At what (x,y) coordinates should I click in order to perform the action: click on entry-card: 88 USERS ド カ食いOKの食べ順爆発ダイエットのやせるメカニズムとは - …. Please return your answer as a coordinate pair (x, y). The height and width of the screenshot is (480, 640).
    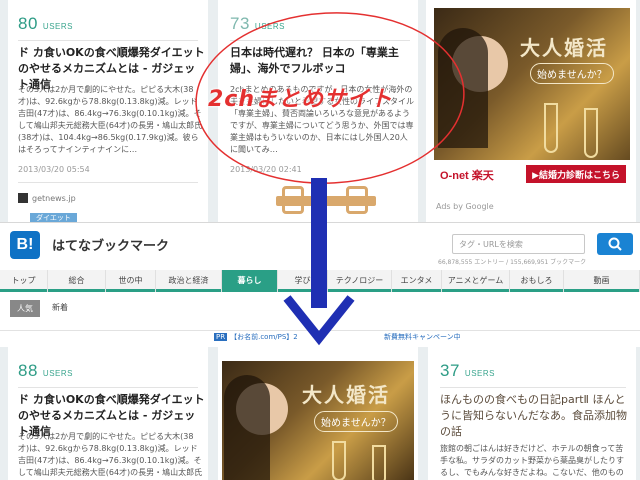
    Looking at the image, I should click on (108, 413).